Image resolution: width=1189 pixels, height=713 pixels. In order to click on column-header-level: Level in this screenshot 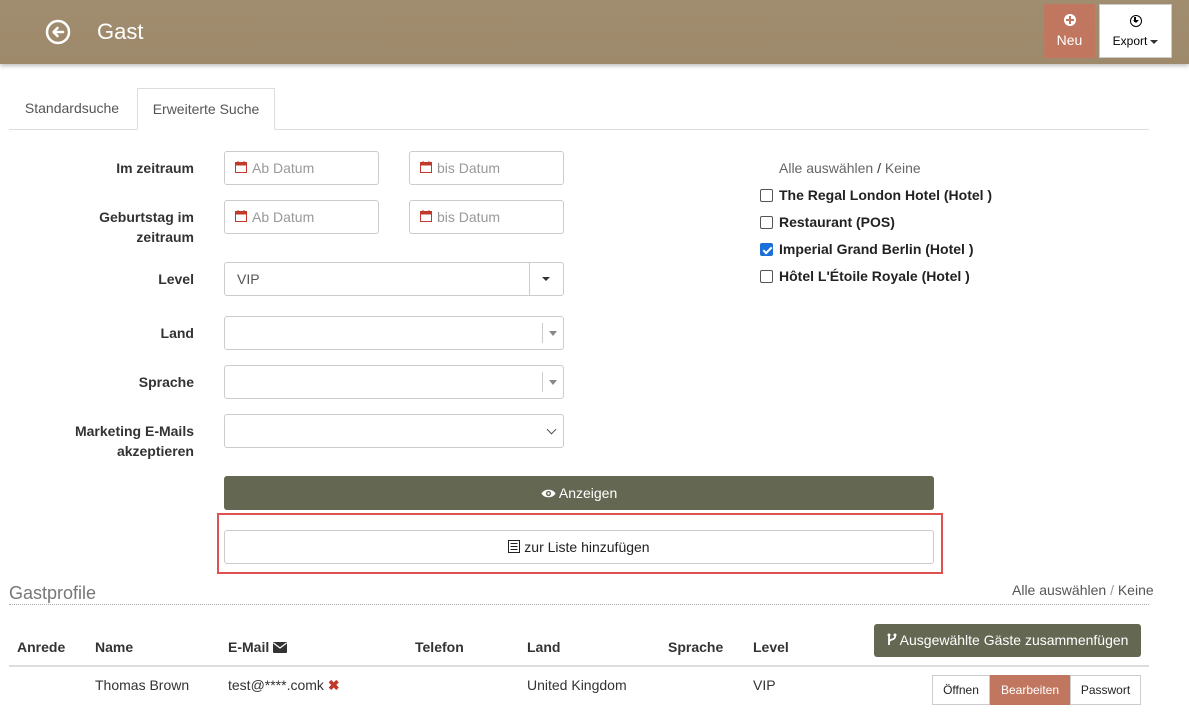, I will do `click(771, 647)`.